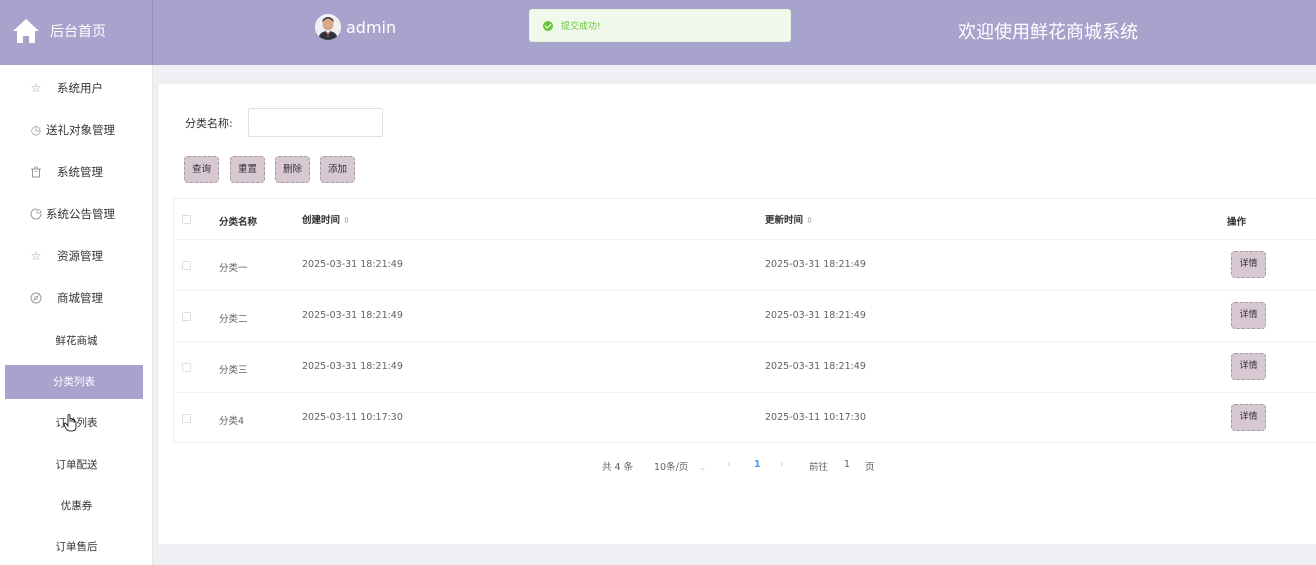  What do you see at coordinates (80, 214) in the screenshot?
I see `sidebar-item-label: 系统公告管理` at bounding box center [80, 214].